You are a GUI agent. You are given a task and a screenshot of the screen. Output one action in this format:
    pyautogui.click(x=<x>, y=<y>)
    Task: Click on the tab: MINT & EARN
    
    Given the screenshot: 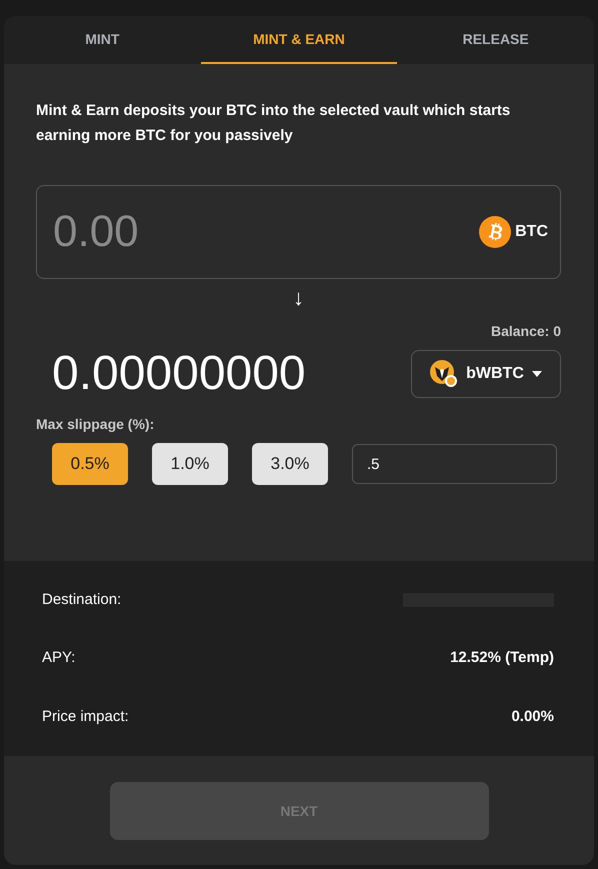 What is the action you would take?
    pyautogui.click(x=299, y=40)
    